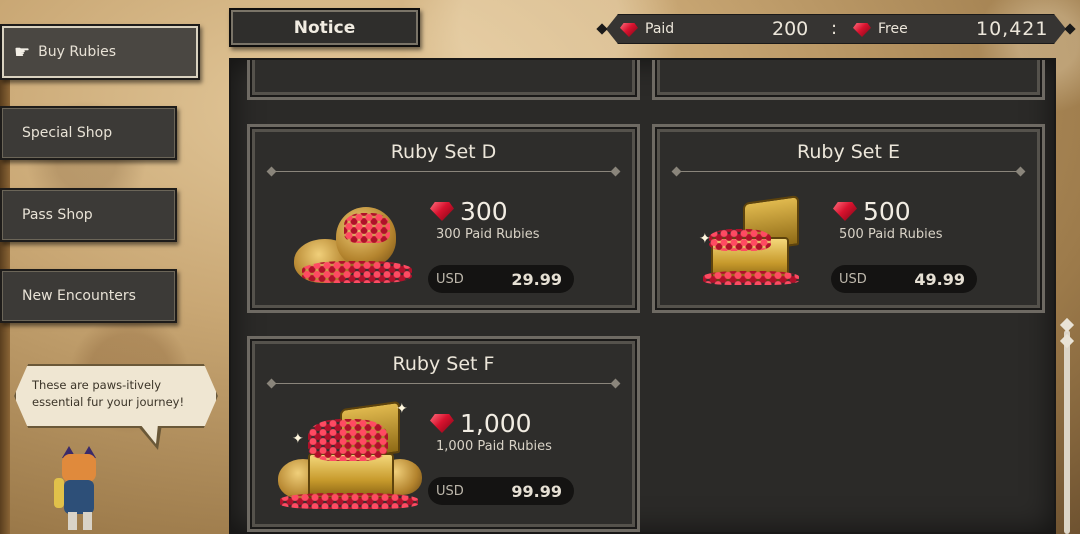 The height and width of the screenshot is (534, 1080). Describe the element at coordinates (536, 279) in the screenshot. I see `price-value: 29.99` at that location.